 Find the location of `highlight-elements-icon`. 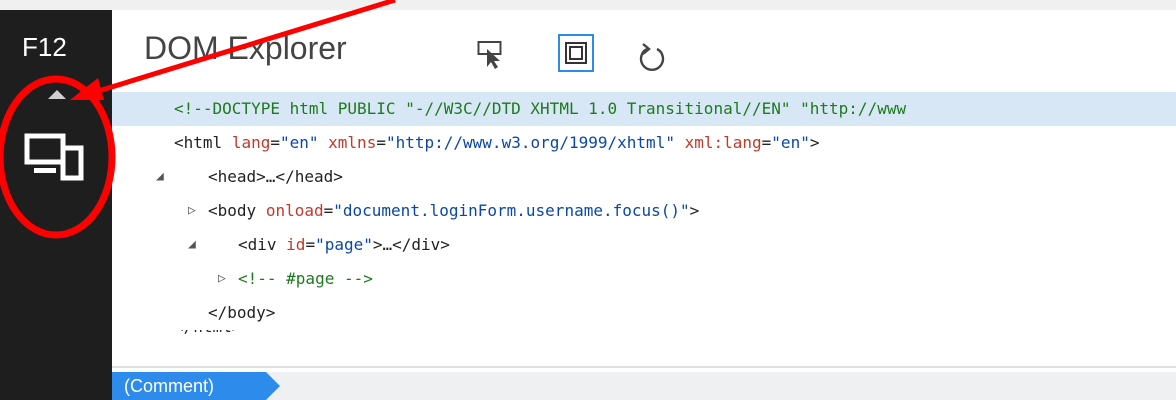

highlight-elements-icon is located at coordinates (576, 53).